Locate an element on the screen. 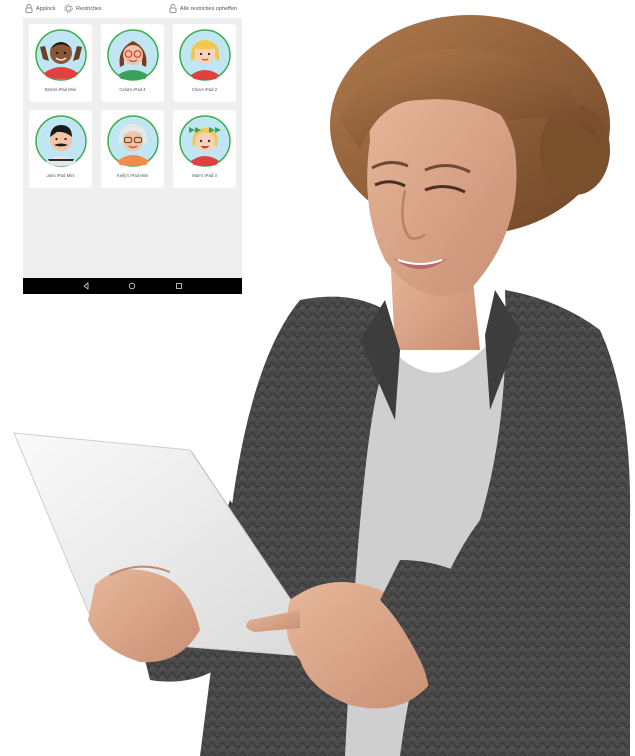 The height and width of the screenshot is (756, 635). girl-blonde-avatar-icon is located at coordinates (204, 55).